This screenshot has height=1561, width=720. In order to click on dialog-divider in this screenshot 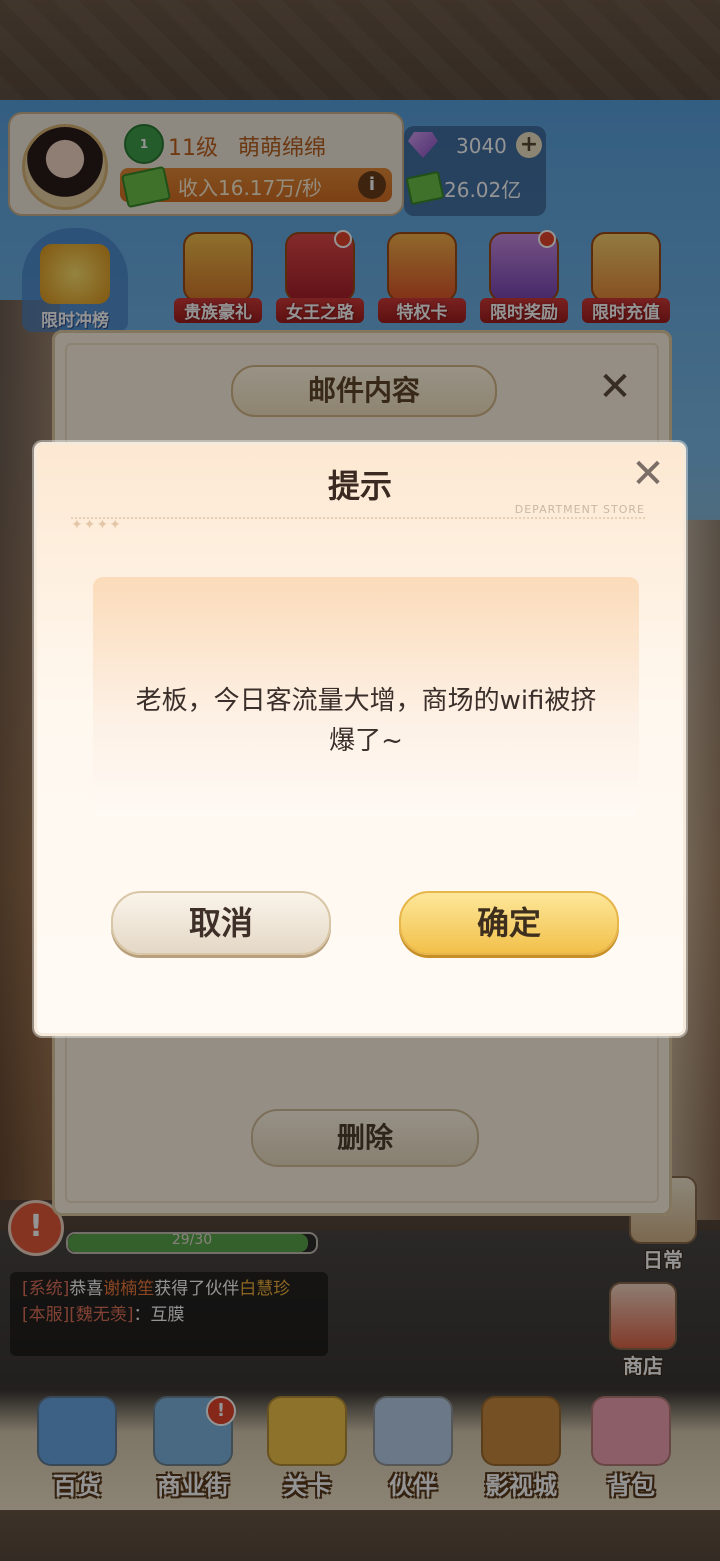, I will do `click(358, 518)`.